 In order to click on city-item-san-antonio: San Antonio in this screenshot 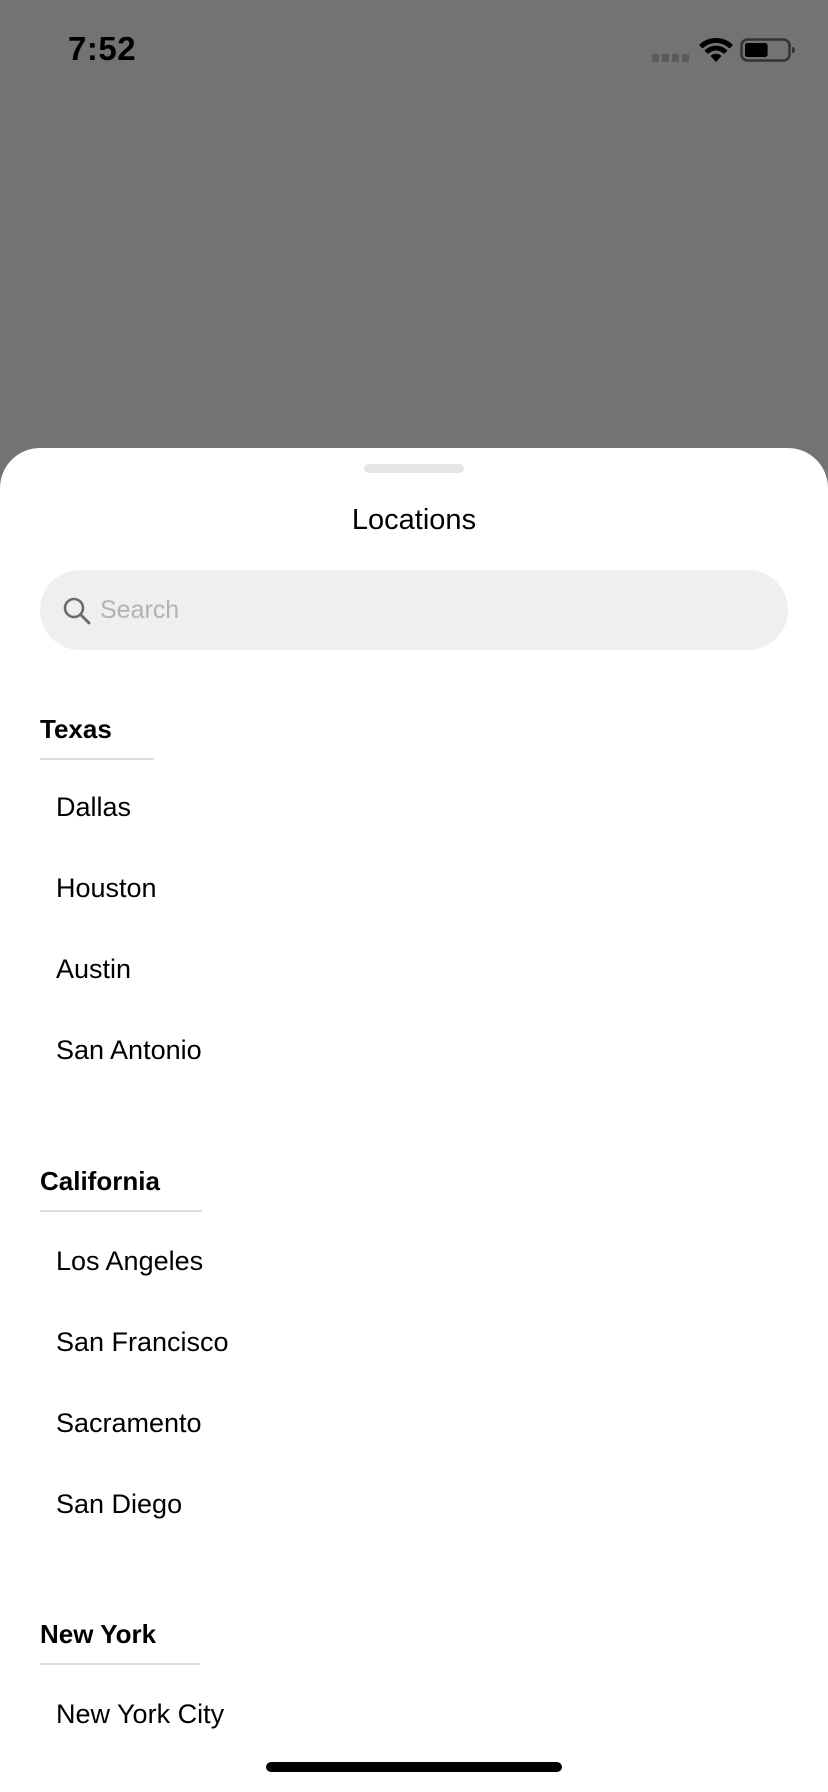, I will do `click(129, 1050)`.